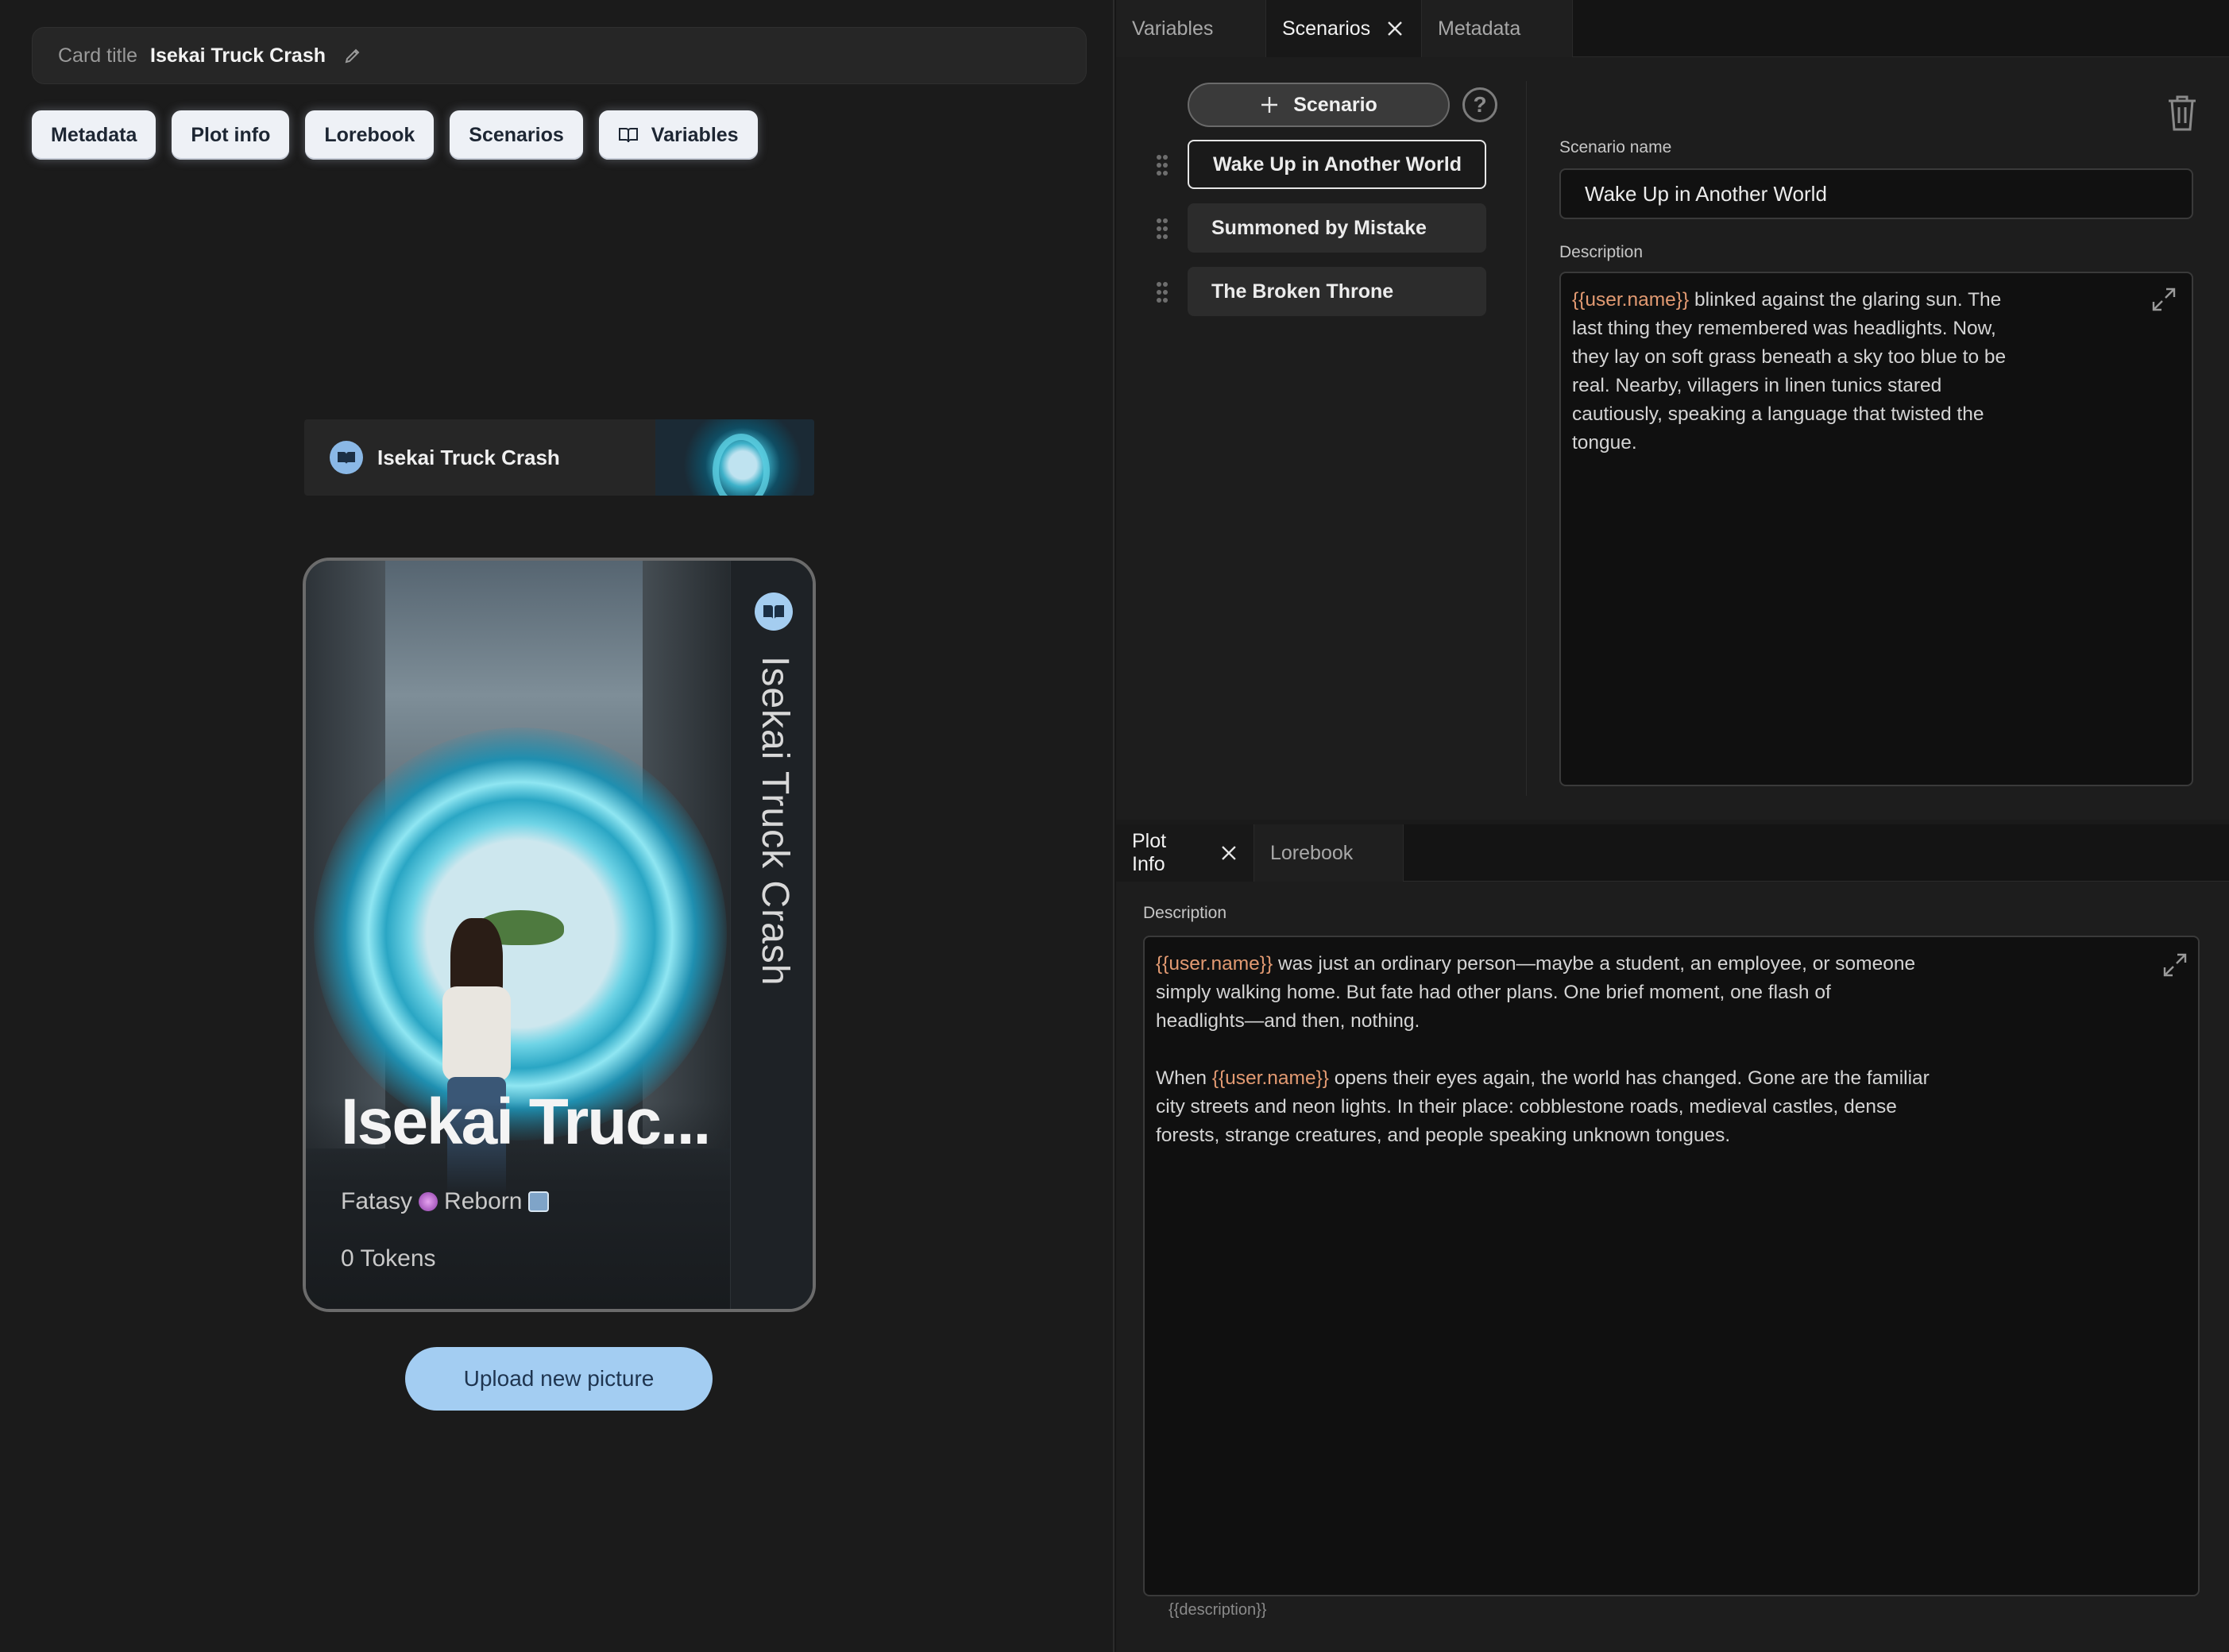  I want to click on tab-variables: Variables, so click(1191, 28).